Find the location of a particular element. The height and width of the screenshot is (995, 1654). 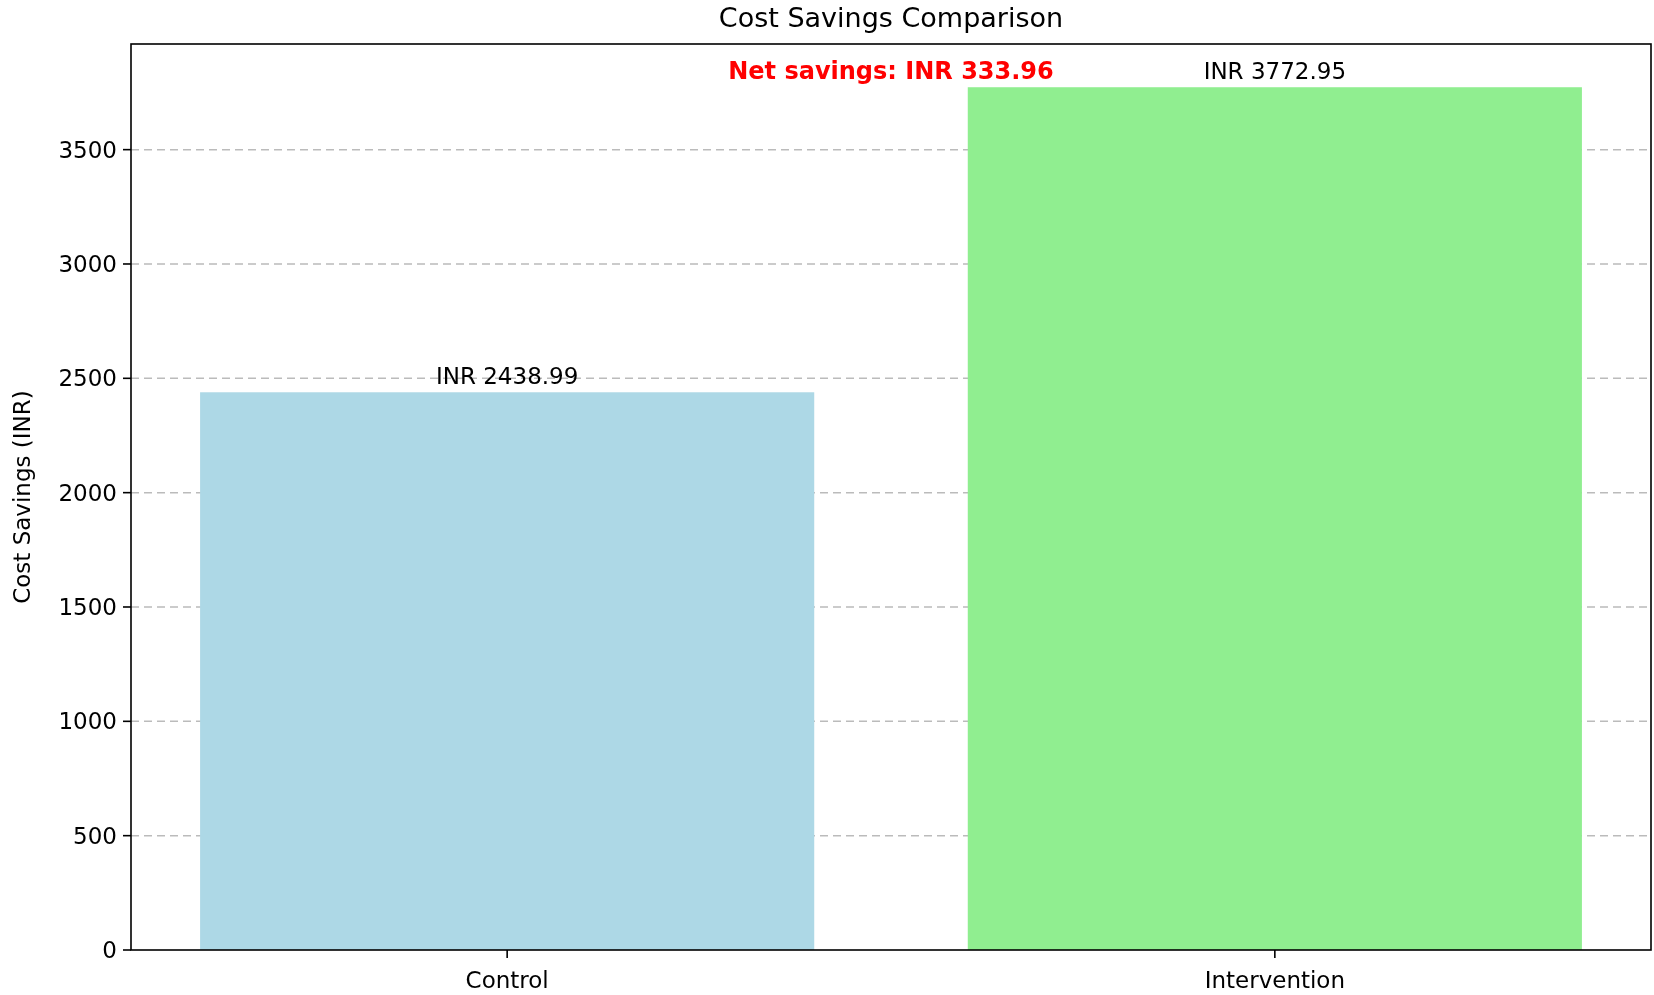

x-tick-label: Control is located at coordinates (507, 980).